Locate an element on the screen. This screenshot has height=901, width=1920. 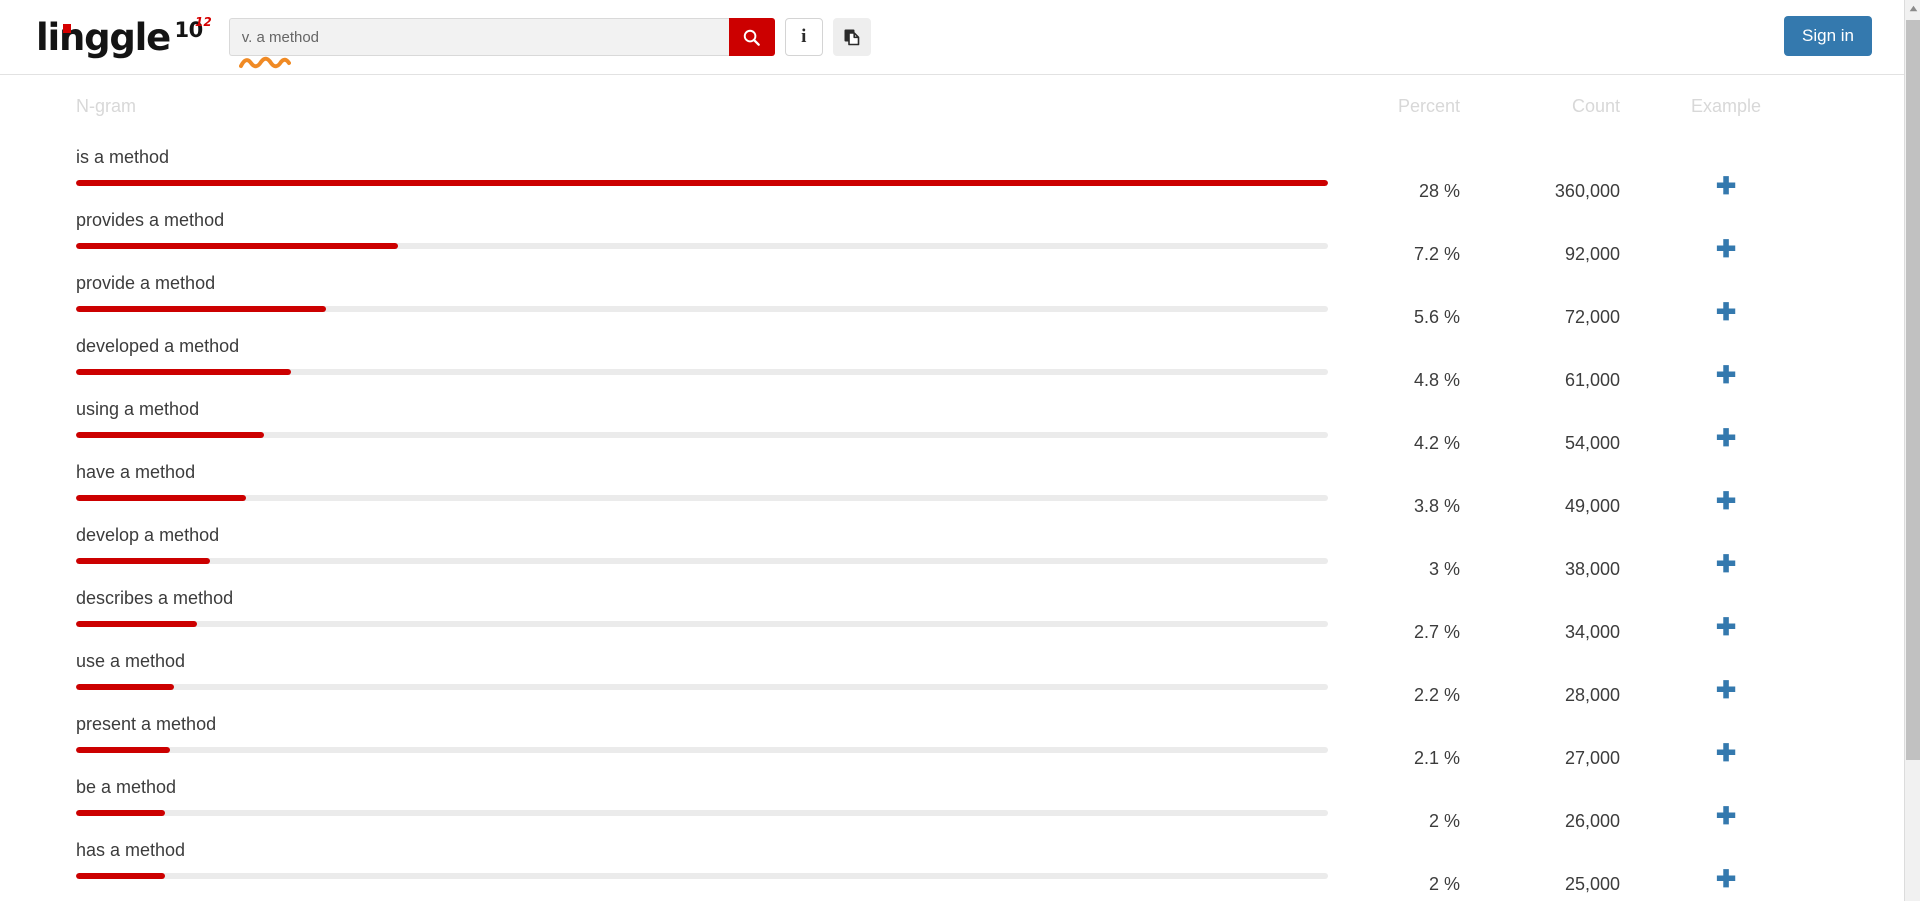
table-row: present a method 2.1 % 27,000 ✚ is located at coordinates (952, 736).